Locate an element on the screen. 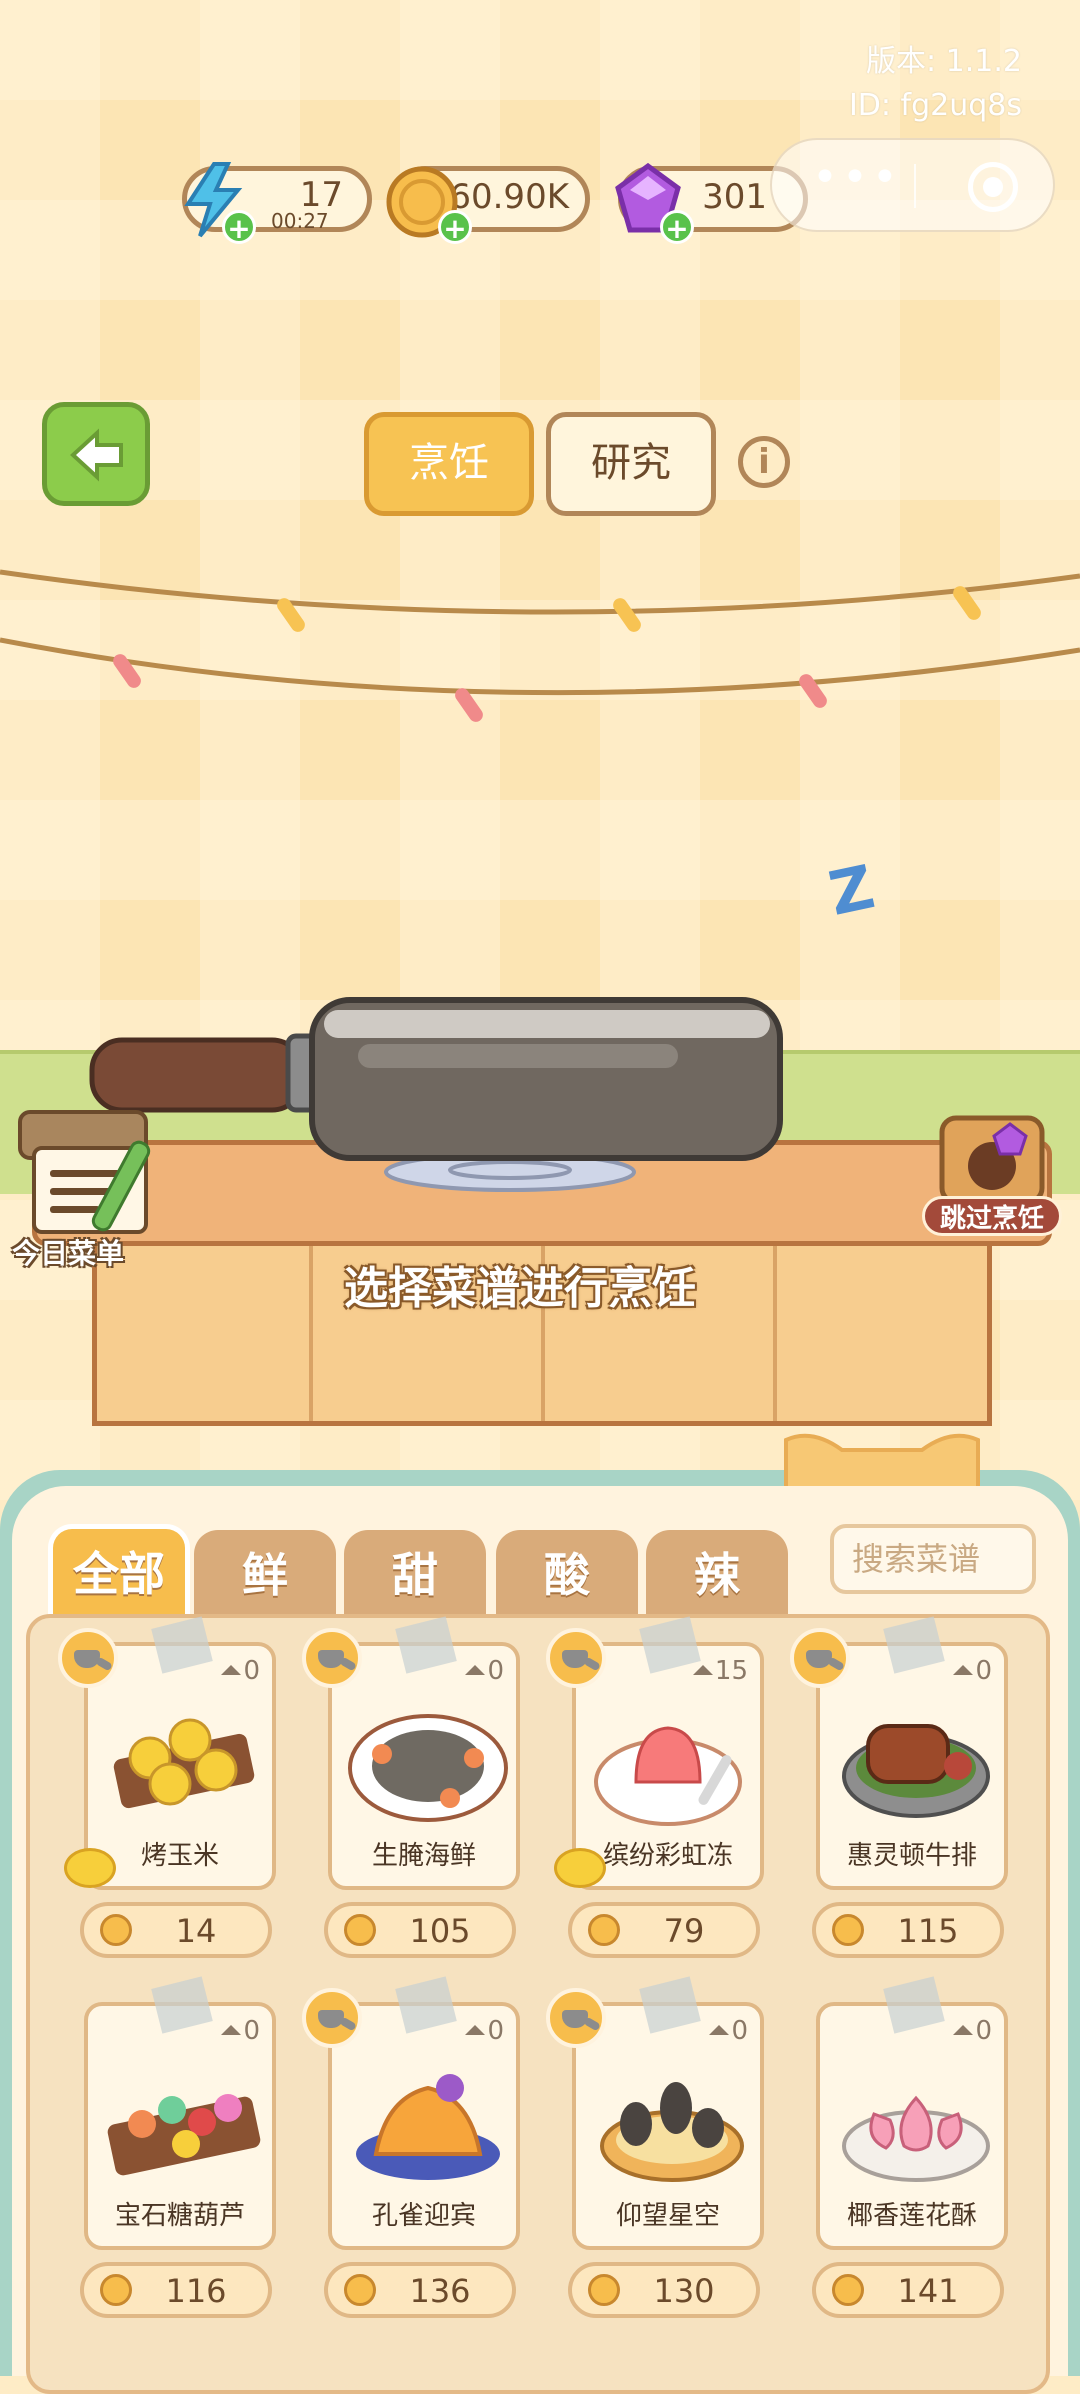  close-target-icon is located at coordinates (993, 187).